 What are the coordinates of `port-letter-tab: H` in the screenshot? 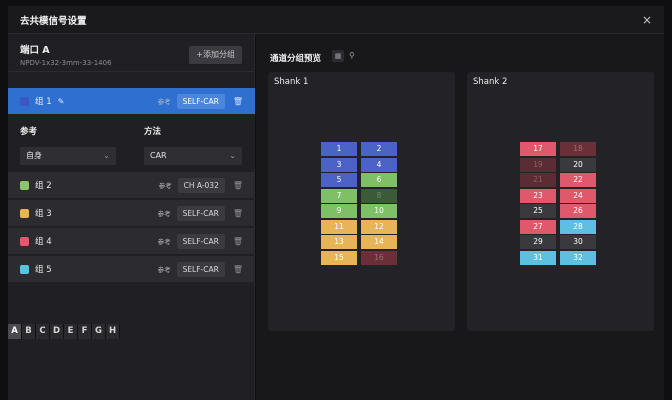 It's located at (113, 331).